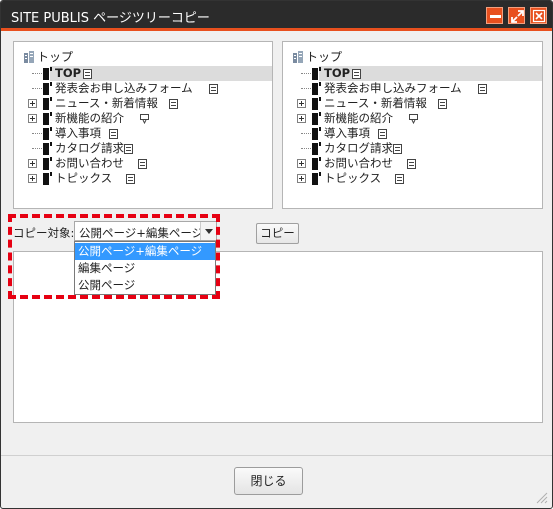 This screenshot has width=553, height=509. I want to click on minimize-button, so click(494, 15).